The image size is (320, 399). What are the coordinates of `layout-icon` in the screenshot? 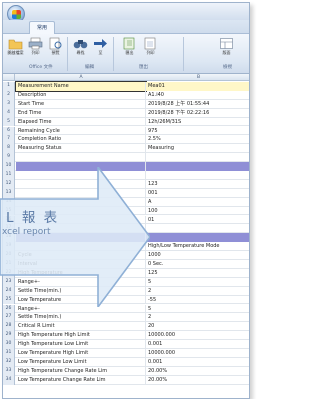 It's located at (226, 43).